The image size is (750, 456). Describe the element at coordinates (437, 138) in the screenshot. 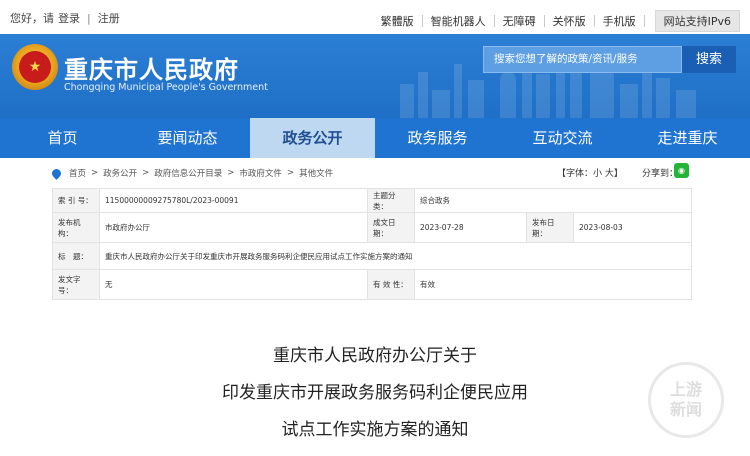

I see `nav-item-services: 政务服务` at that location.